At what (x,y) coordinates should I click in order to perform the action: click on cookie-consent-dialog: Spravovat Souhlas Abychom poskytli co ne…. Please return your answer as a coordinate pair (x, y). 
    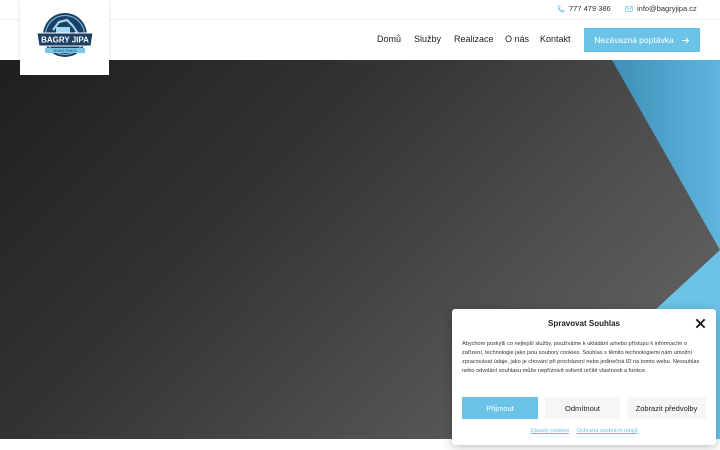
    Looking at the image, I should click on (584, 377).